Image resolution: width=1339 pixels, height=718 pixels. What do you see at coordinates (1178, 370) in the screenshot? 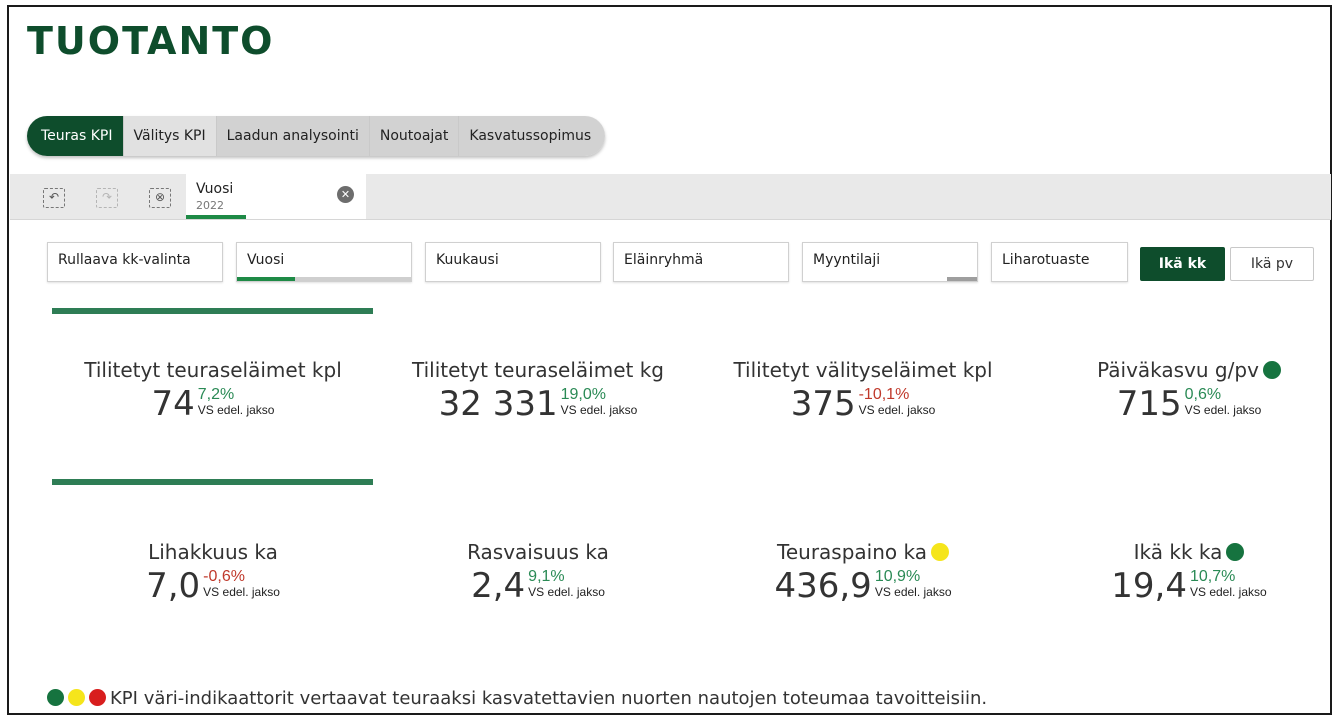
I see `kpi-title: Päiväkasvu g/pv` at bounding box center [1178, 370].